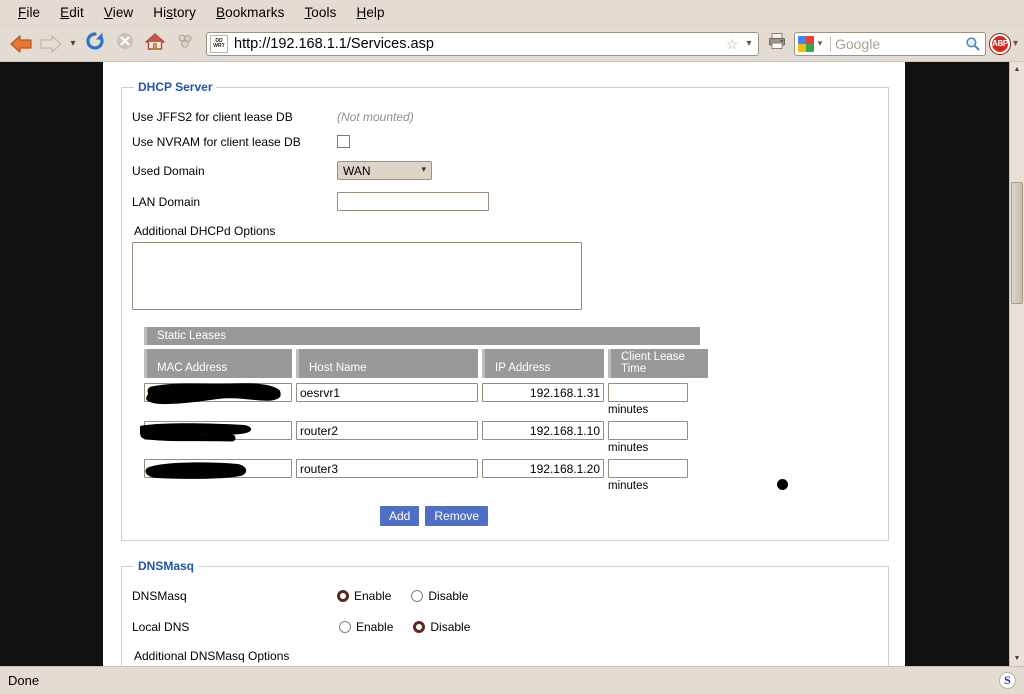 This screenshot has width=1024, height=694. I want to click on page-letterbox-left, so click(51, 364).